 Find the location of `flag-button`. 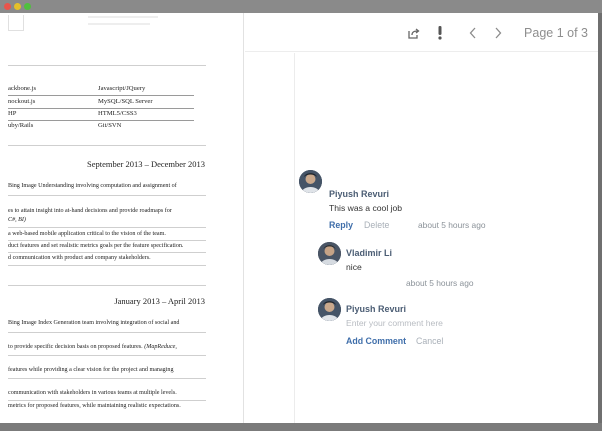

flag-button is located at coordinates (440, 33).